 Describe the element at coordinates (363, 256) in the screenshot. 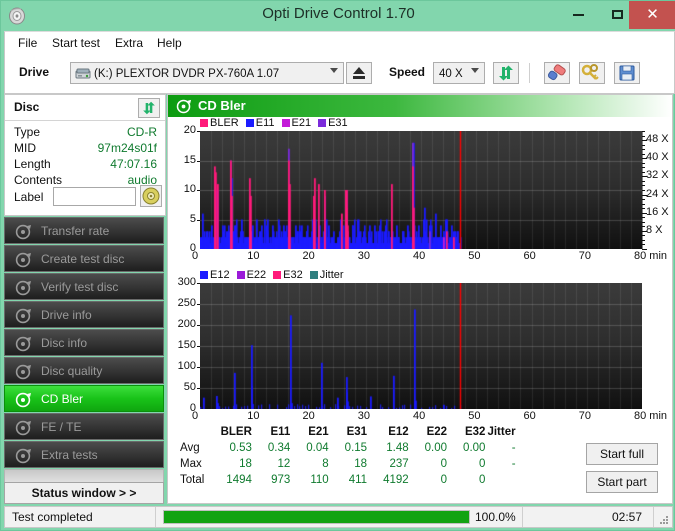

I see `x-tick-label: 30` at that location.